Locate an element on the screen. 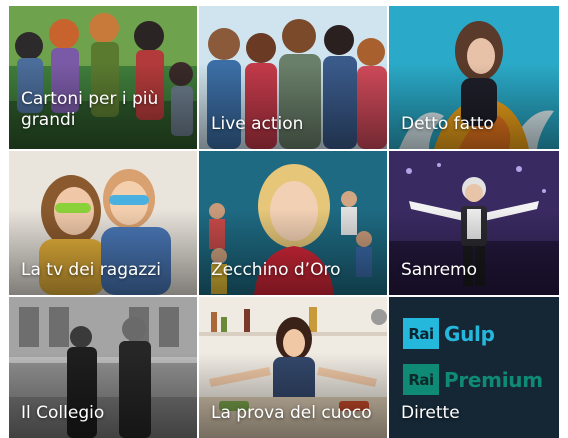 This screenshot has height=438, width=568. tile-la-tv-dei-ragazzi: La tv dei ragazzi is located at coordinates (103, 223).